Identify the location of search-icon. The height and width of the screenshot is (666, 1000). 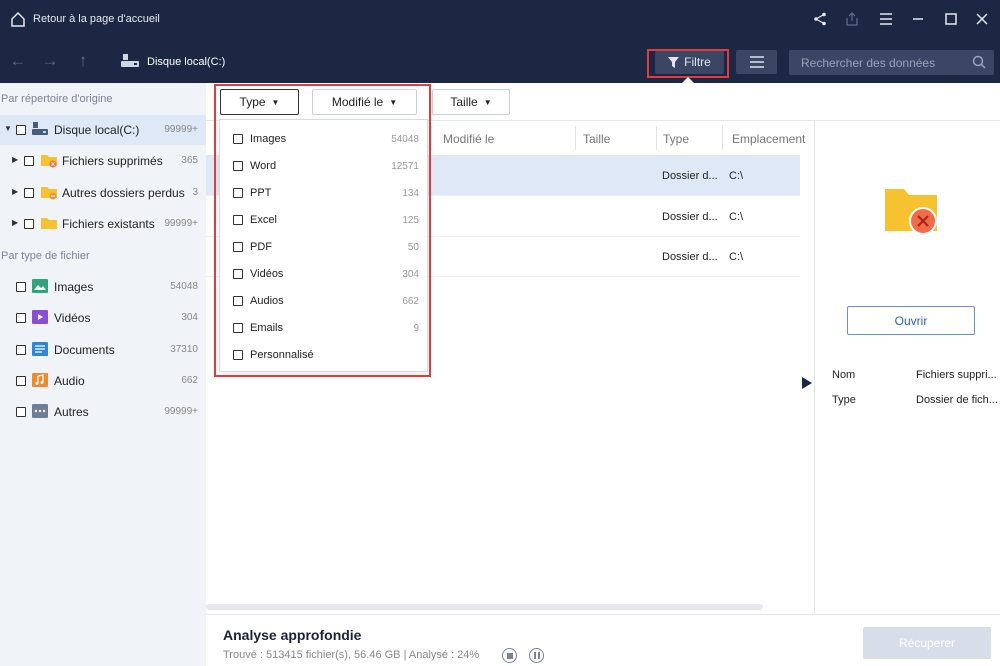
(979, 62).